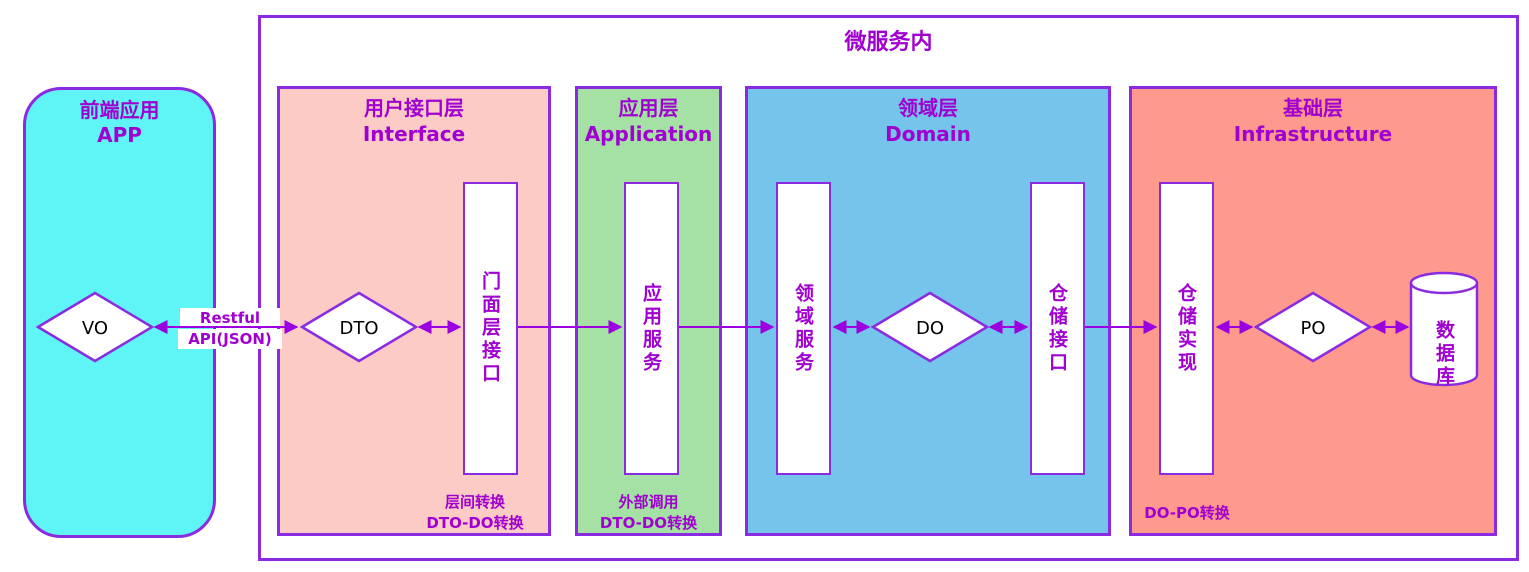 This screenshot has height=572, width=1529. I want to click on po-diamond-label: PO, so click(1312, 328).